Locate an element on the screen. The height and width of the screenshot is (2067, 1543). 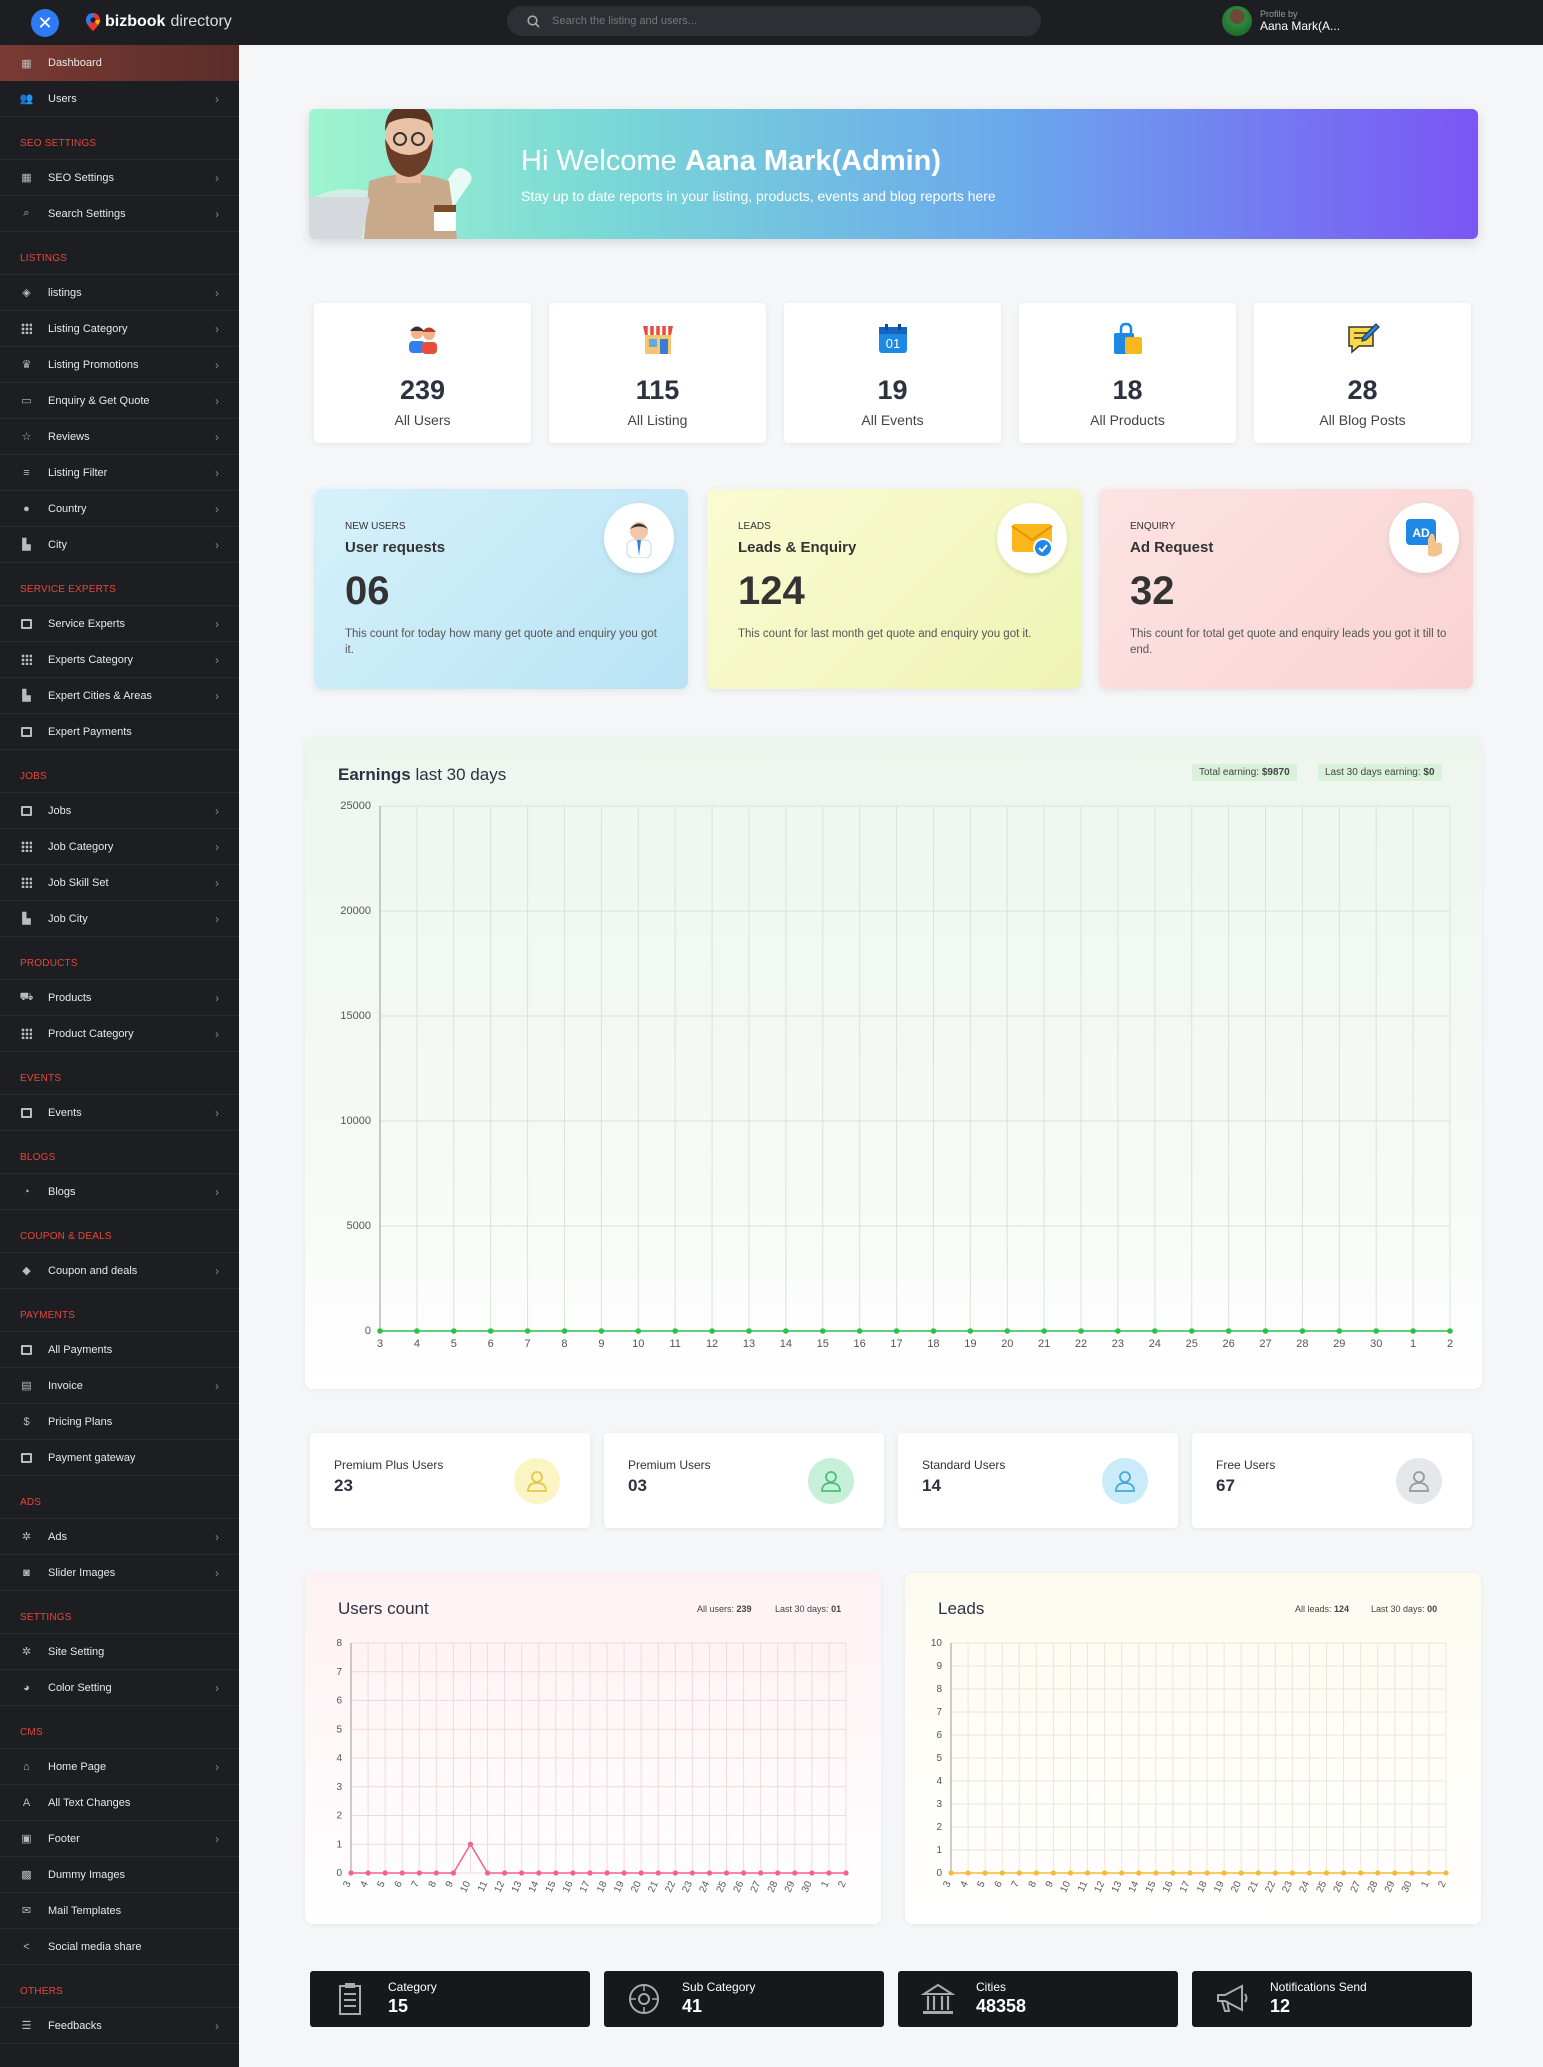
y-tick-label: 15000 is located at coordinates (355, 1016).